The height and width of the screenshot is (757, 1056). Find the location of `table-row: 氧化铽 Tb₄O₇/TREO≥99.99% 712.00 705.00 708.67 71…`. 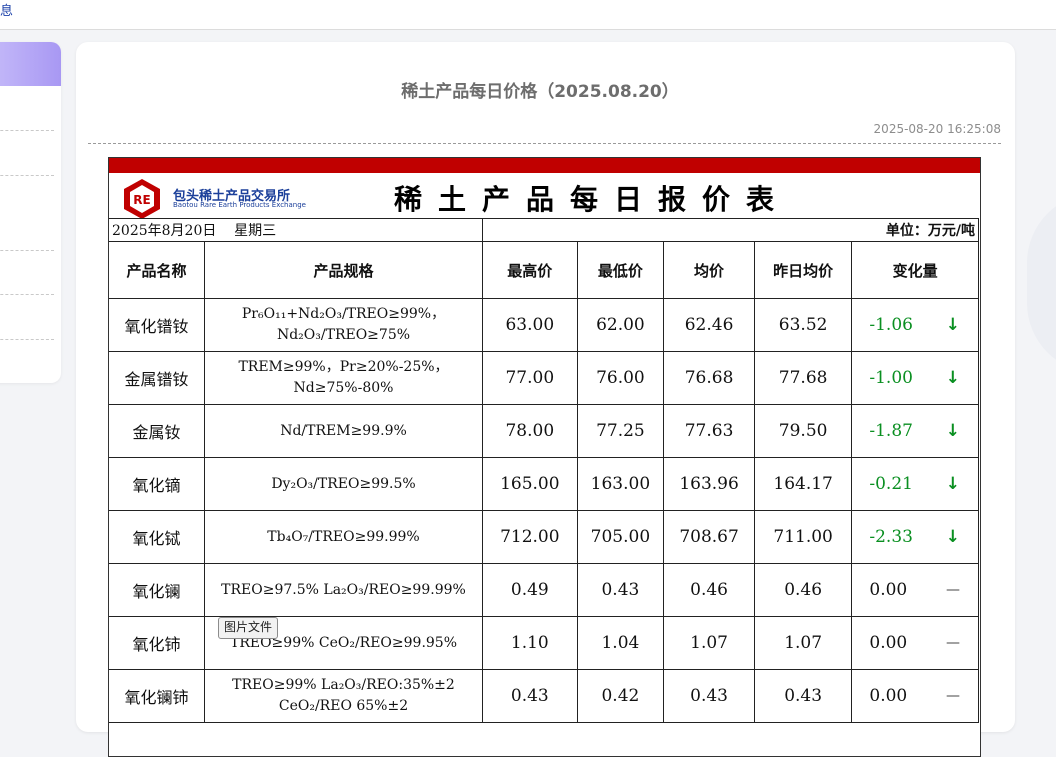

table-row: 氧化铽 Tb₄O₇/TREO≥99.99% 712.00 705.00 708.67 71… is located at coordinates (544, 537).